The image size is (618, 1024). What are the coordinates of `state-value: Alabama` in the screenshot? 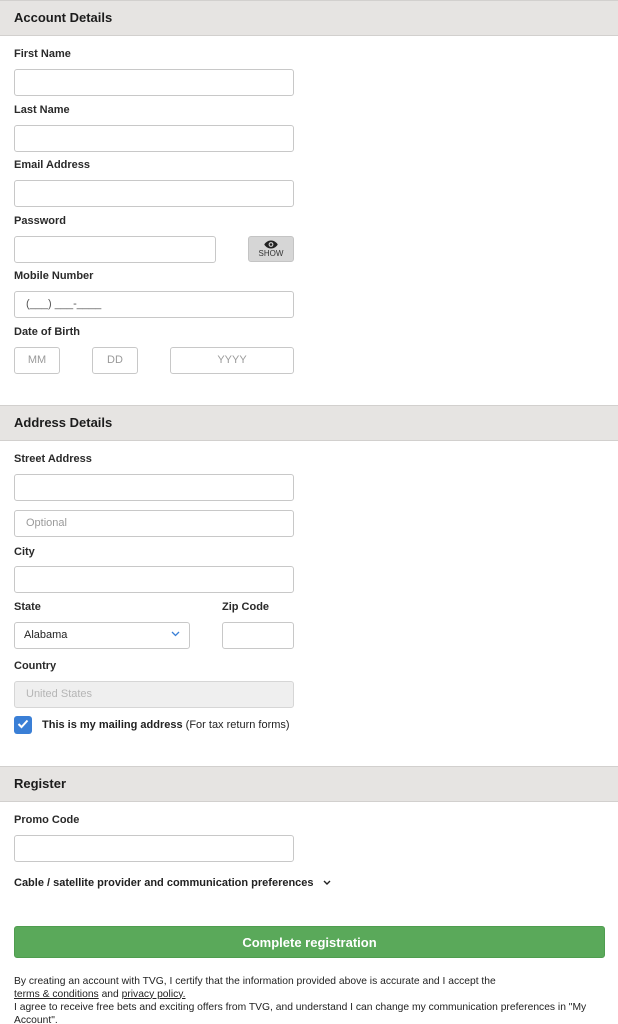 It's located at (46, 635).